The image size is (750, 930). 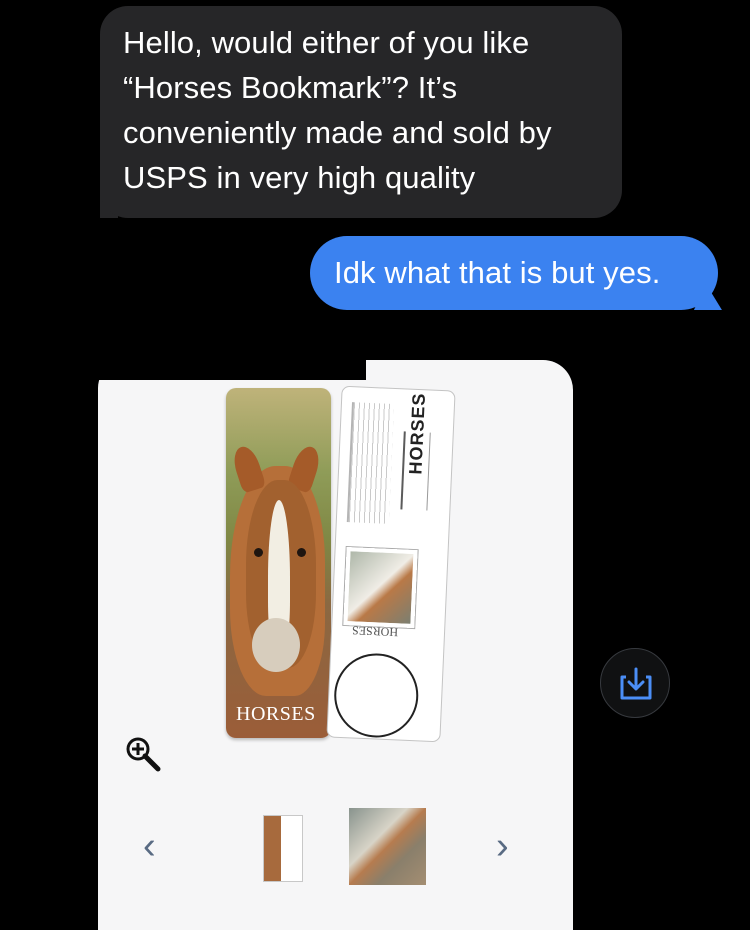 What do you see at coordinates (370, 463) in the screenshot?
I see `card-description-lines` at bounding box center [370, 463].